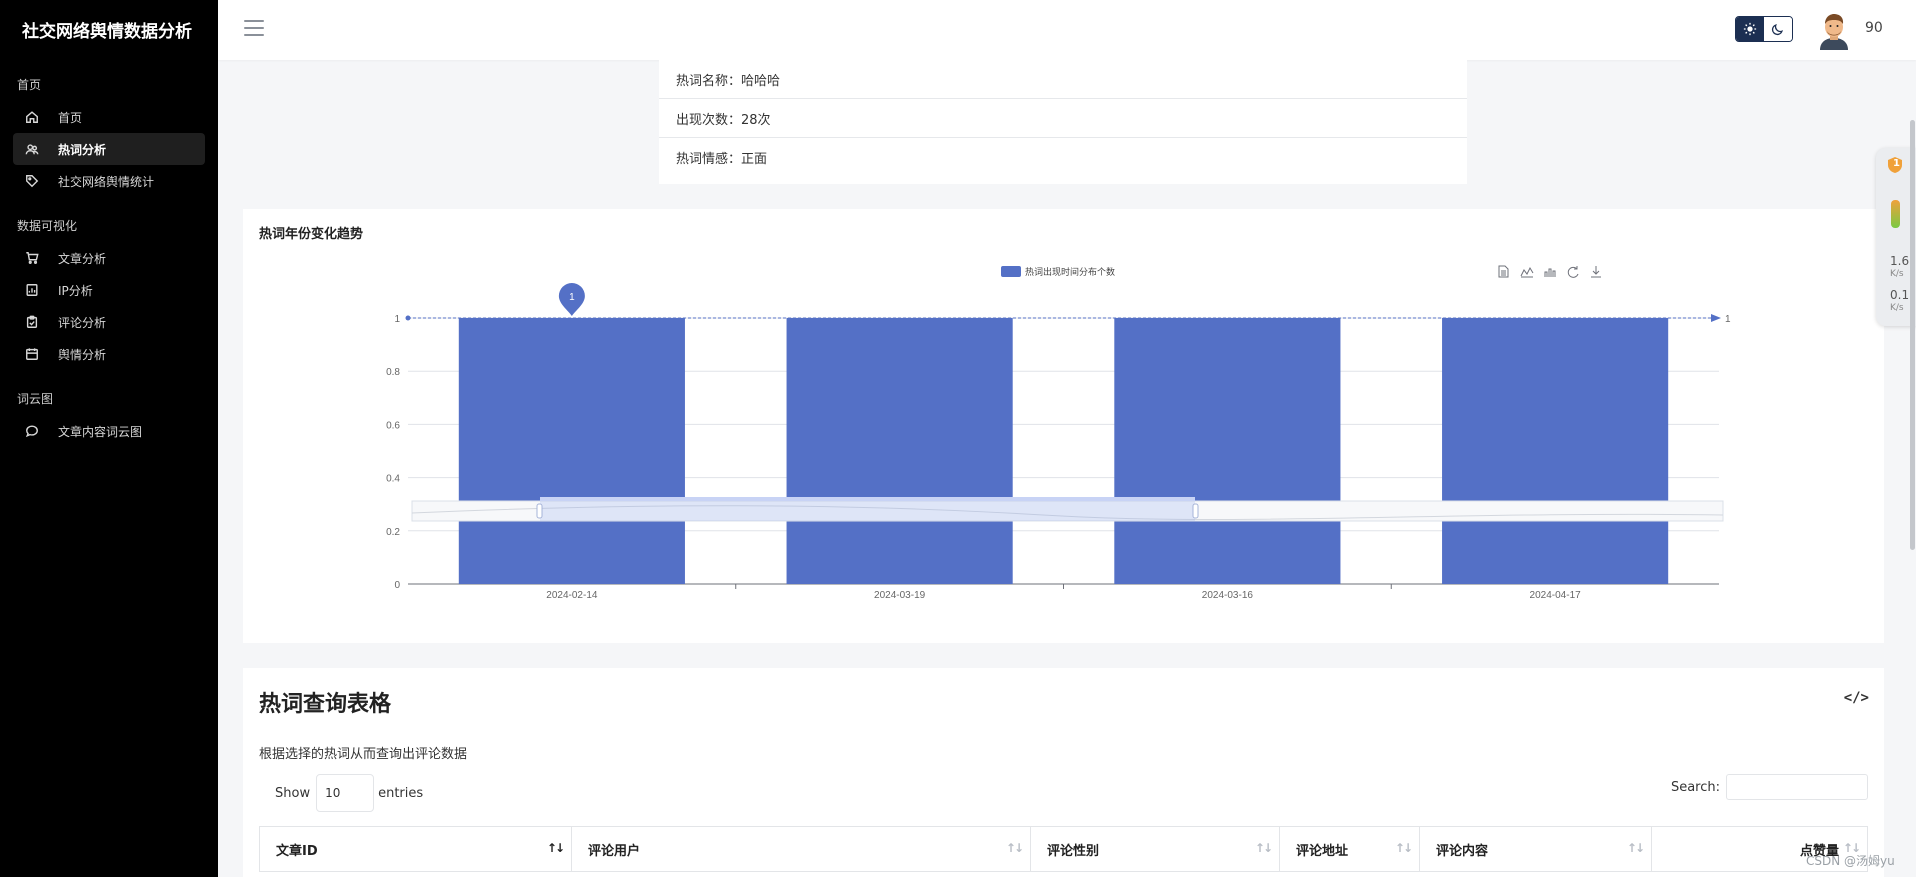 The width and height of the screenshot is (1916, 877). I want to click on sidebar-item-label: 舆情分析, so click(82, 354).